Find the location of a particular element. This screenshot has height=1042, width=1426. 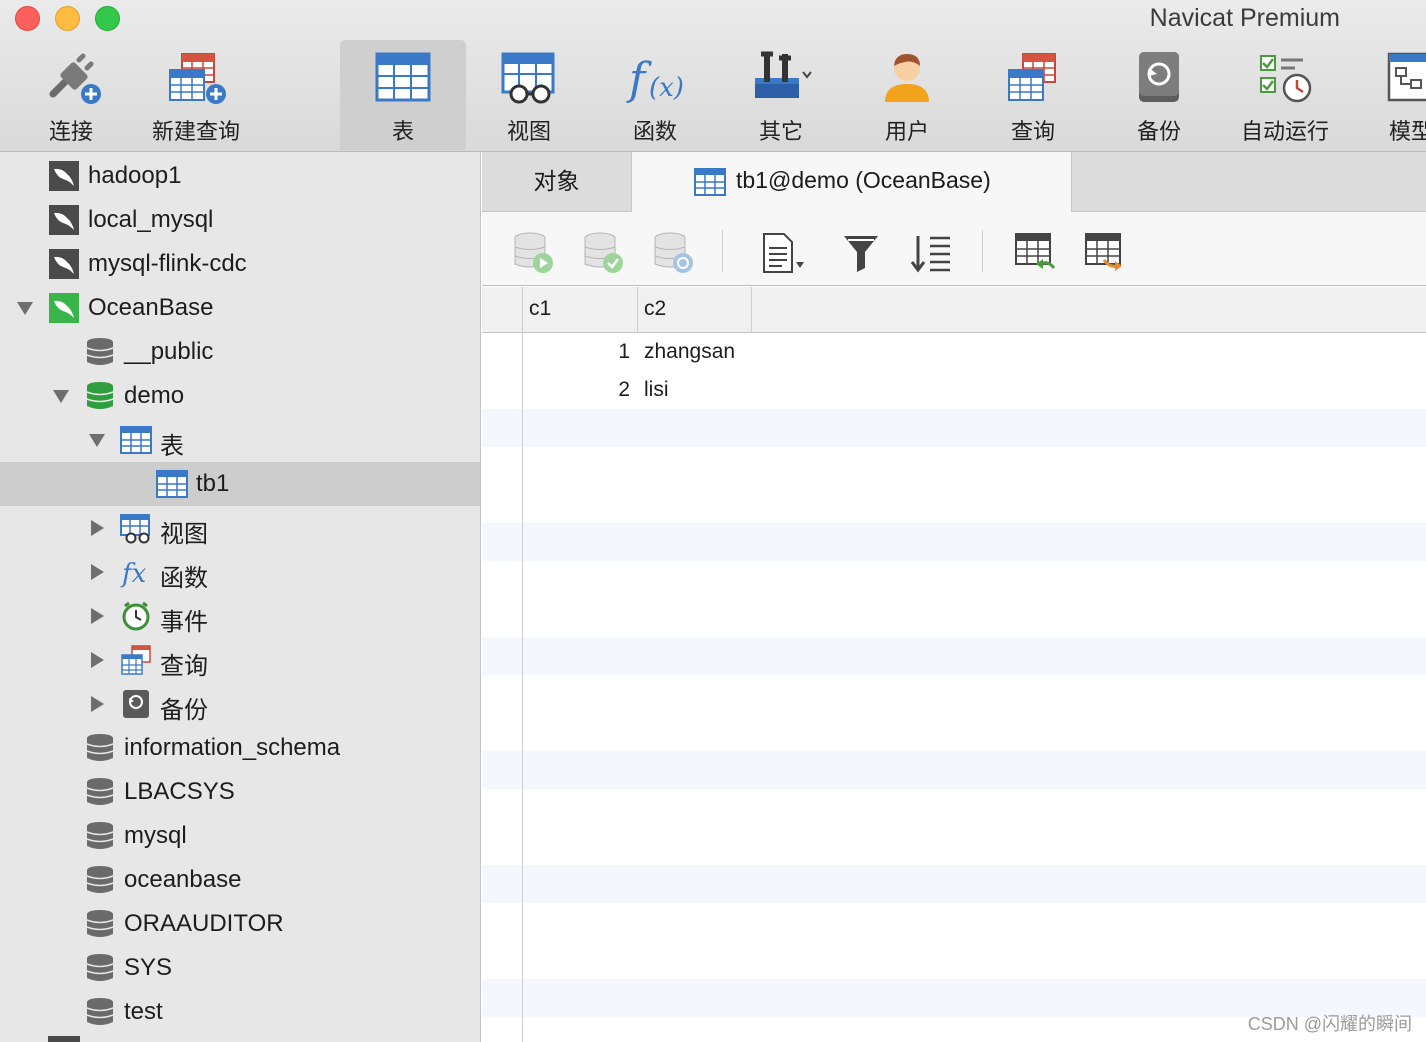

tree-node-tb1: tb1 is located at coordinates (240, 484).